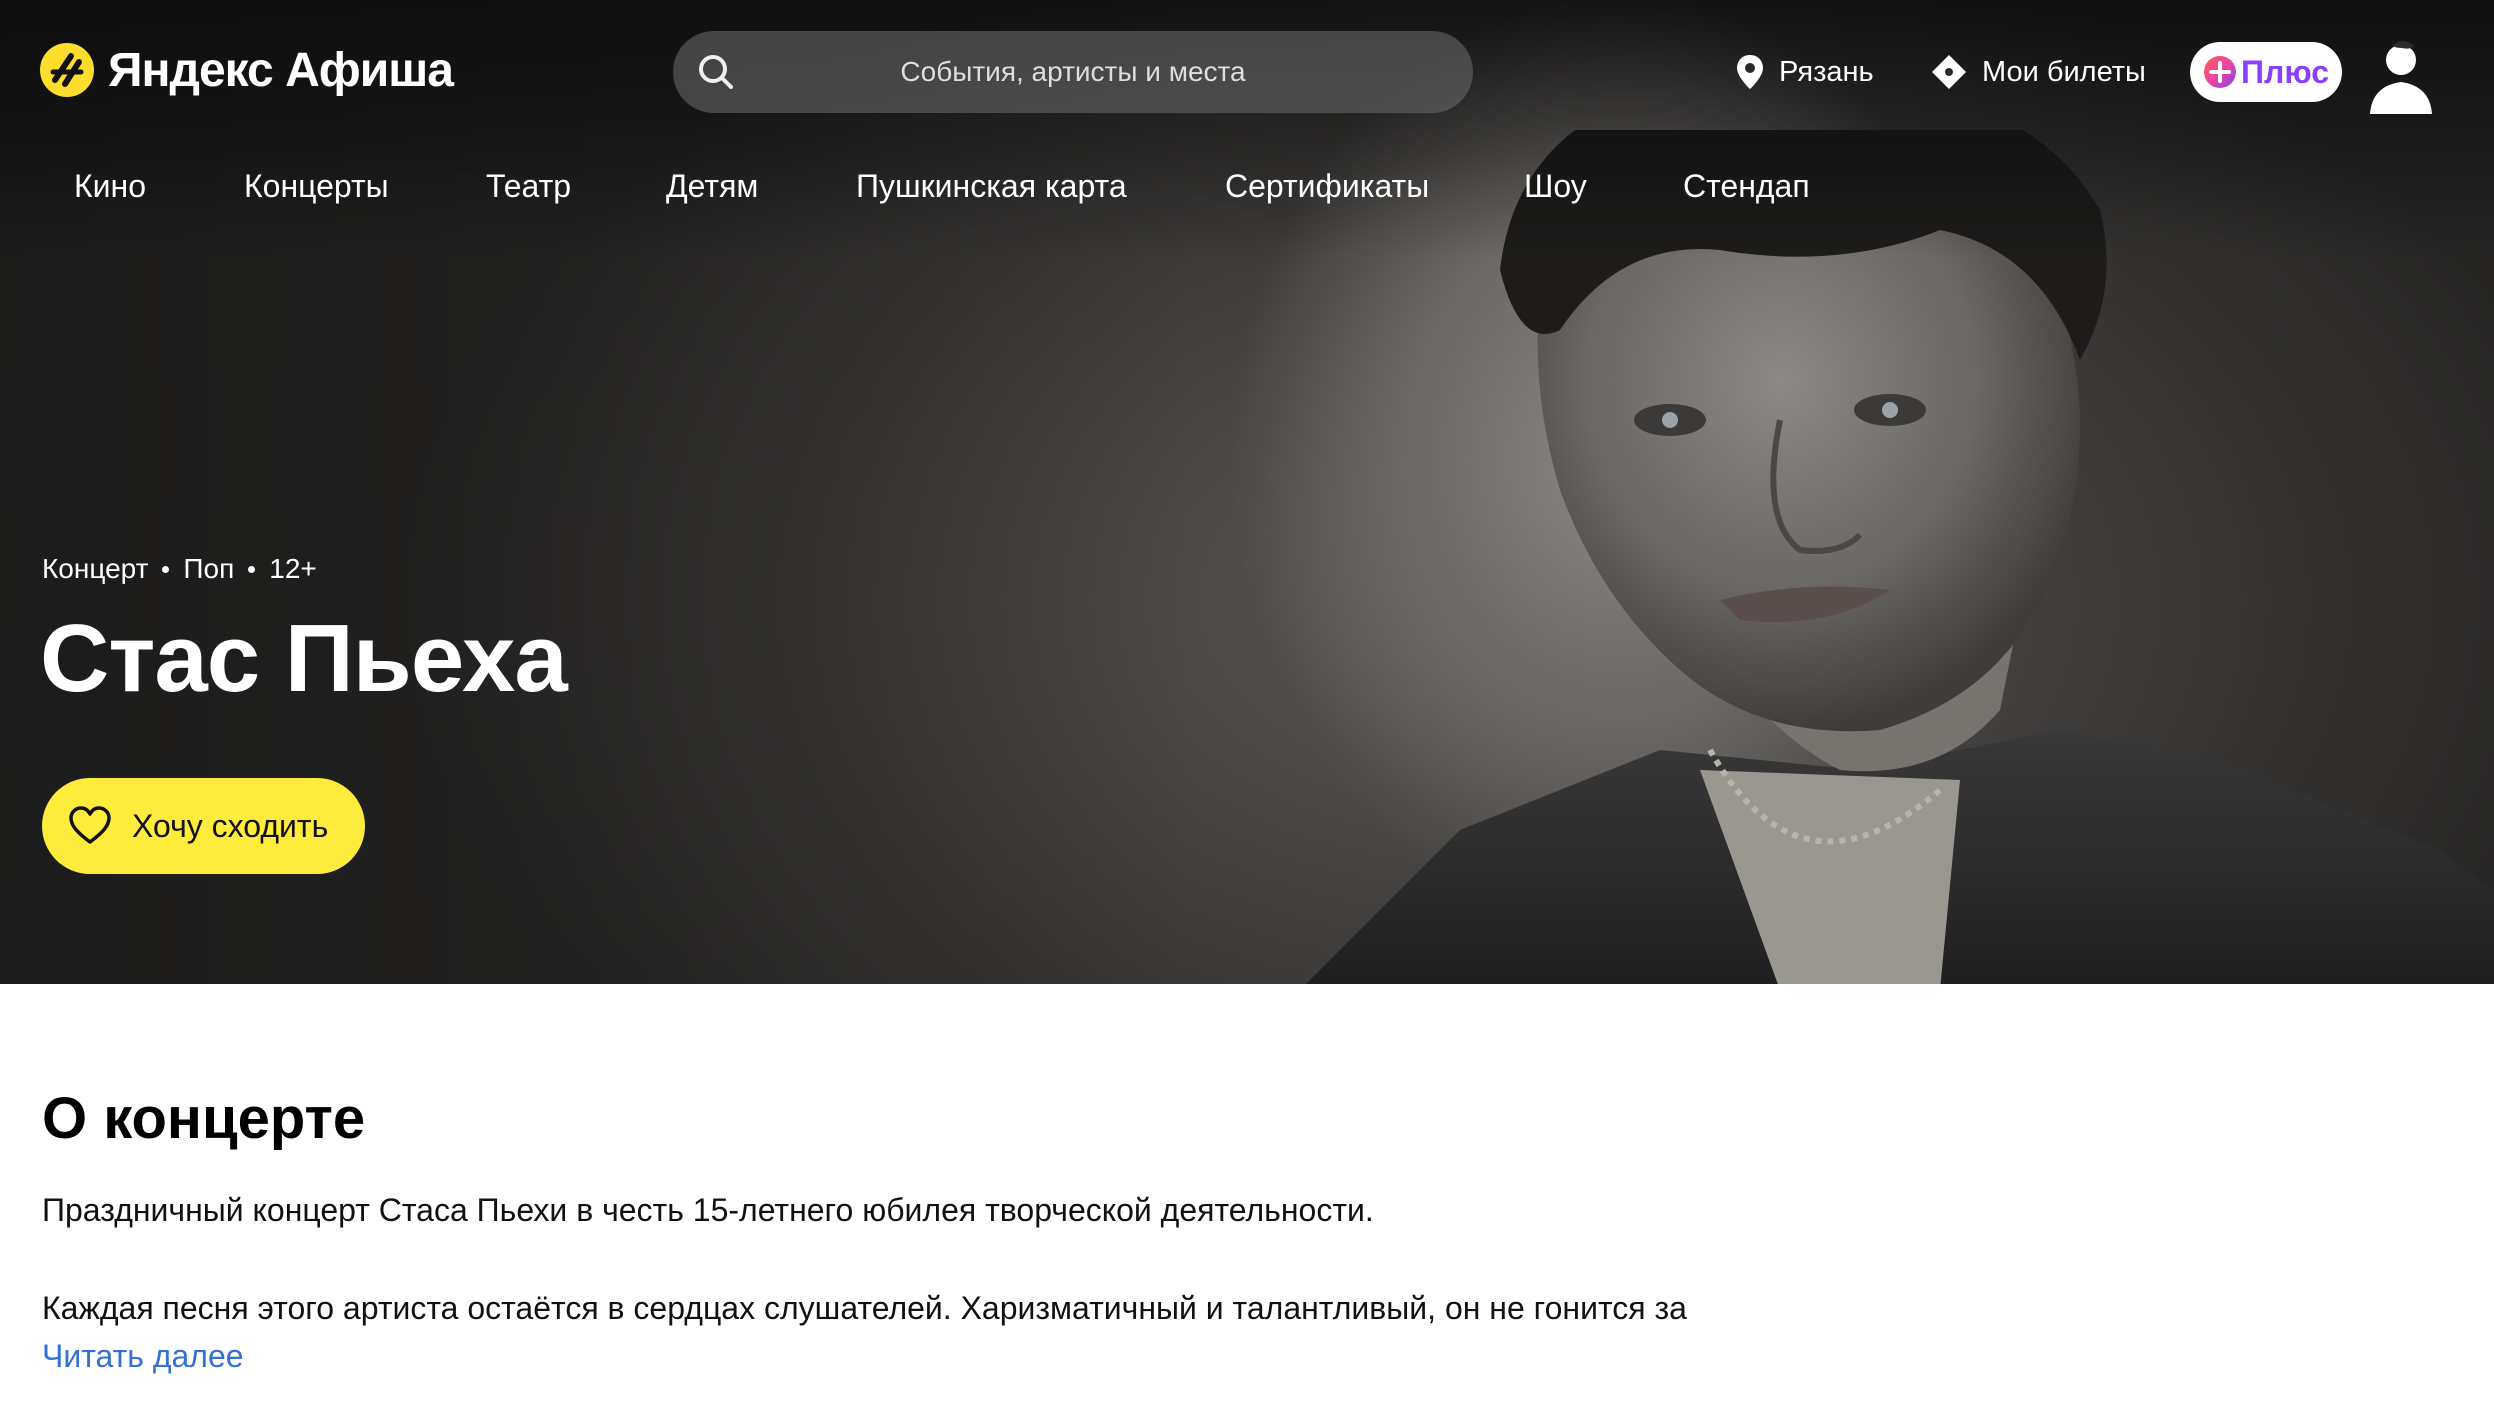  What do you see at coordinates (143, 1356) in the screenshot?
I see `read-more-link: Читать далее` at bounding box center [143, 1356].